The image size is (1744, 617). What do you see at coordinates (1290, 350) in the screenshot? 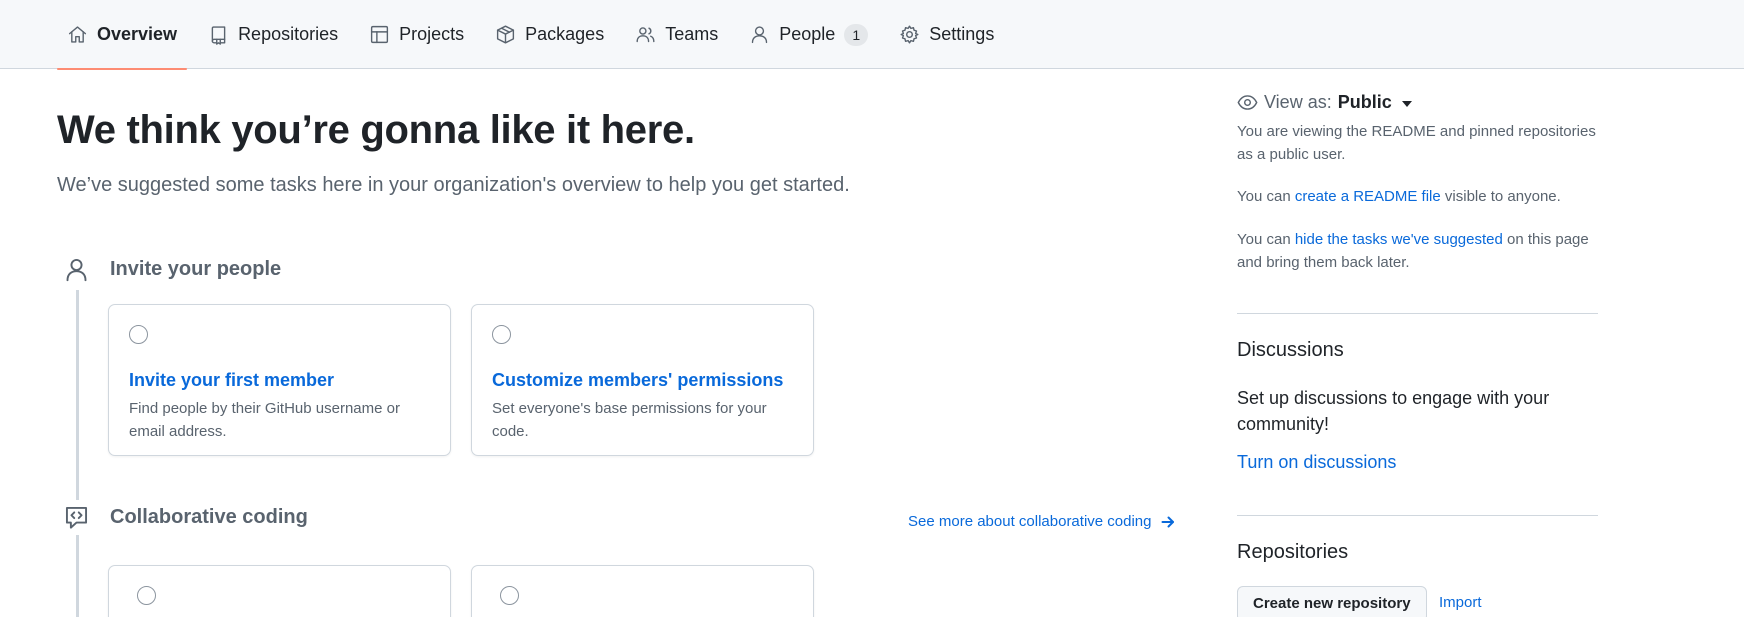
I see `discussions-heading: Discussions` at bounding box center [1290, 350].